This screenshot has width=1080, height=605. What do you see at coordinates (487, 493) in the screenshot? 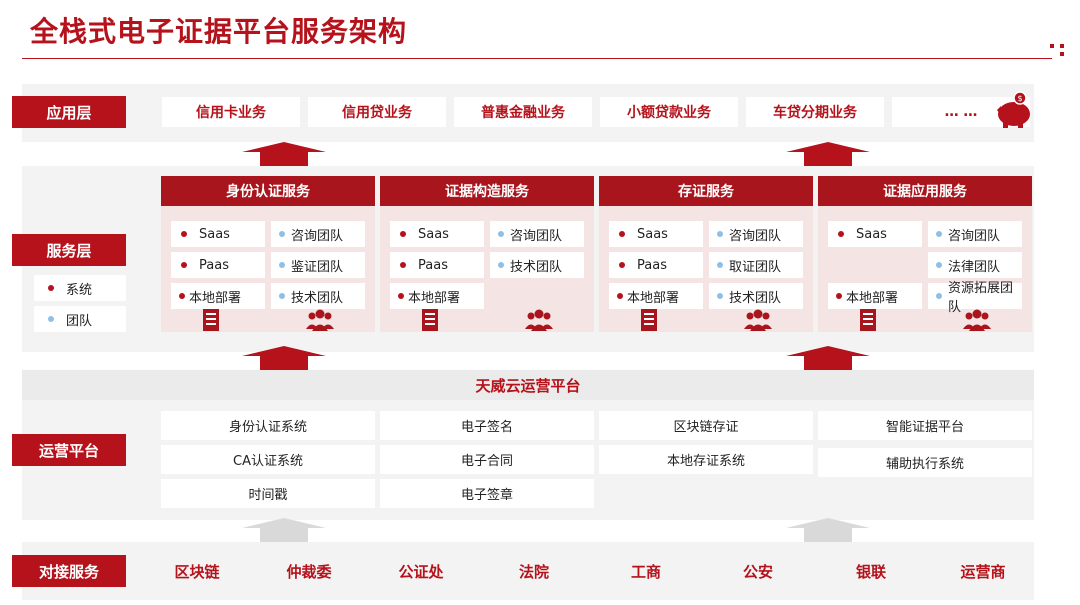
I see `ops-system-item: 电子签章` at bounding box center [487, 493].